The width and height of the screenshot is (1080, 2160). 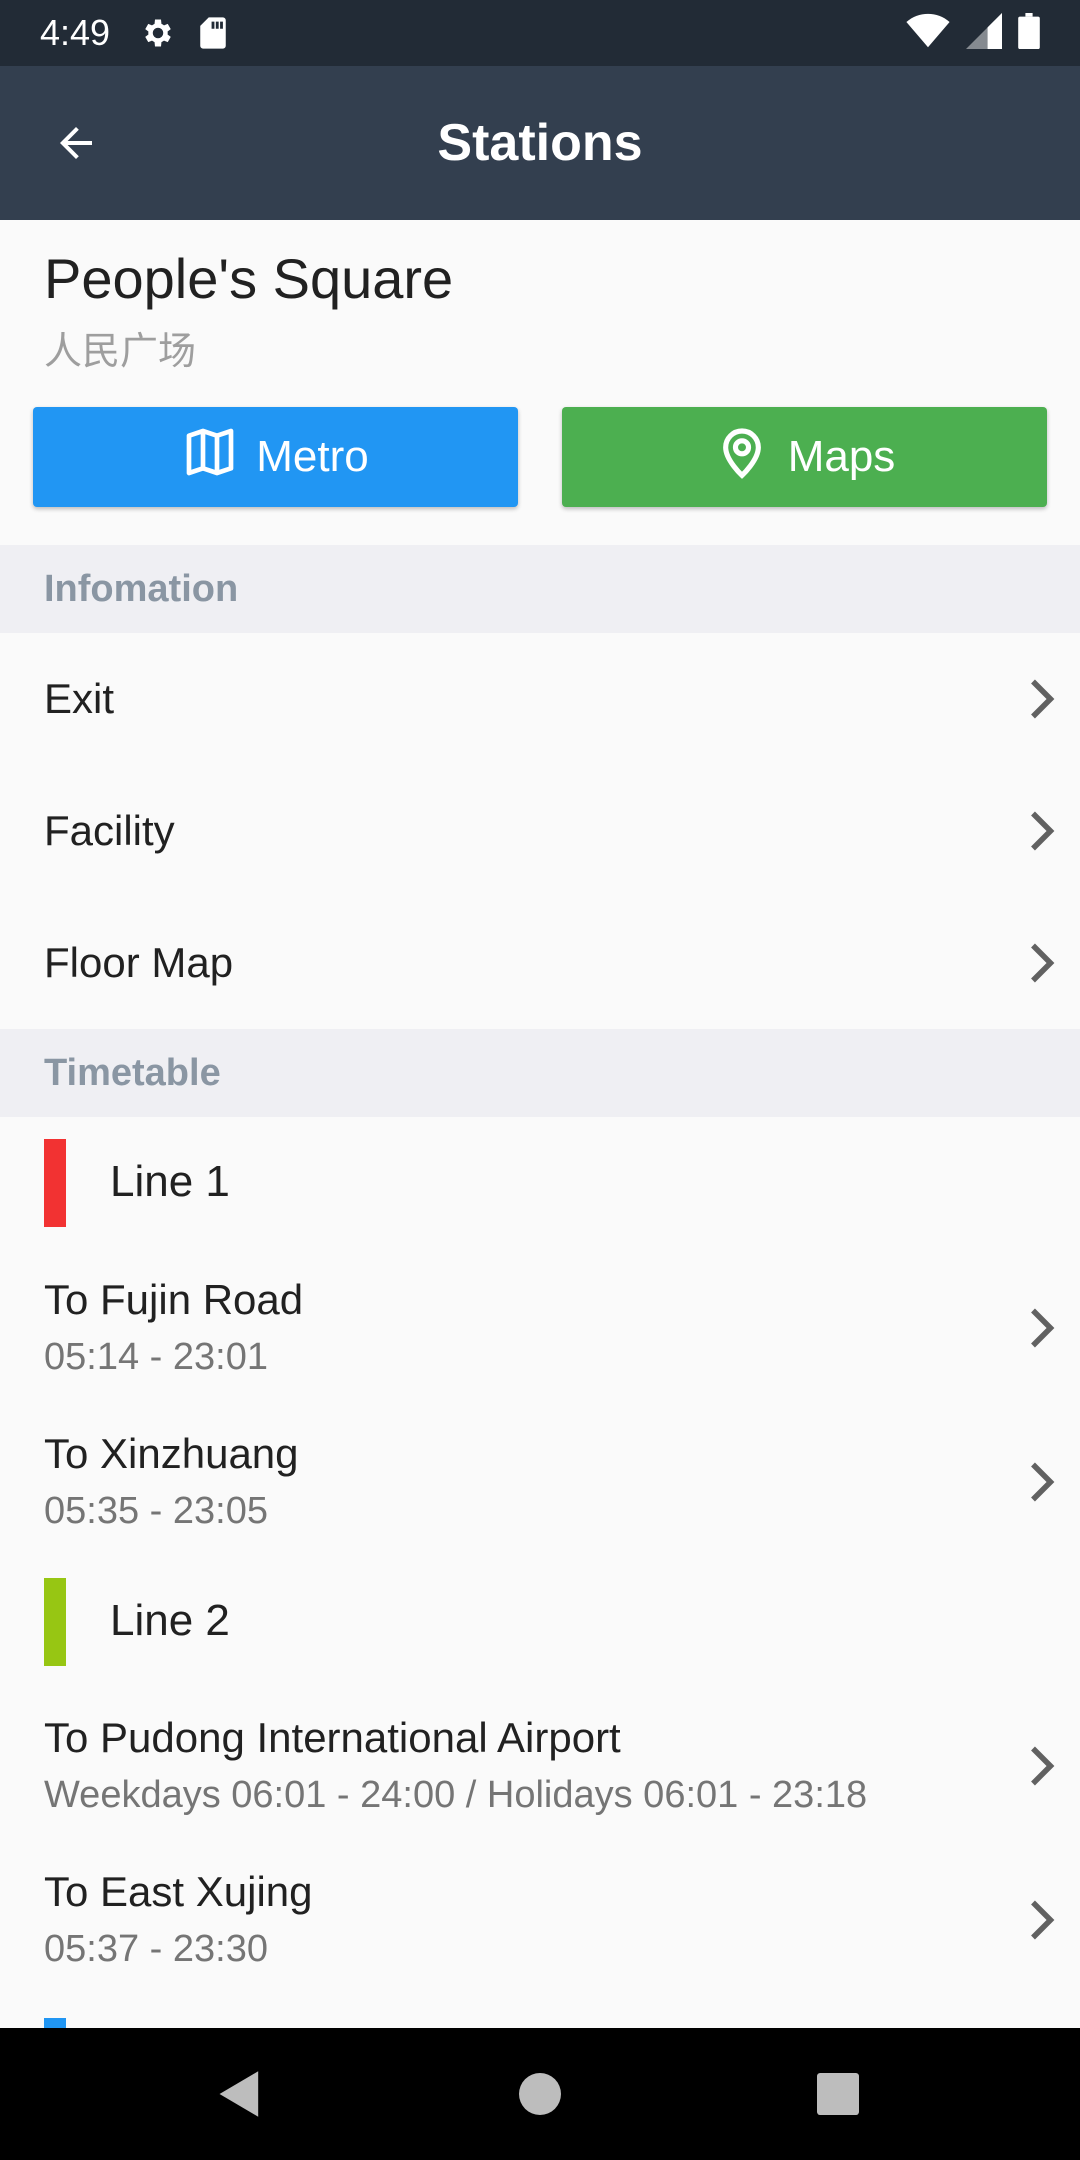 I want to click on line-name: Line 2, so click(x=170, y=1620).